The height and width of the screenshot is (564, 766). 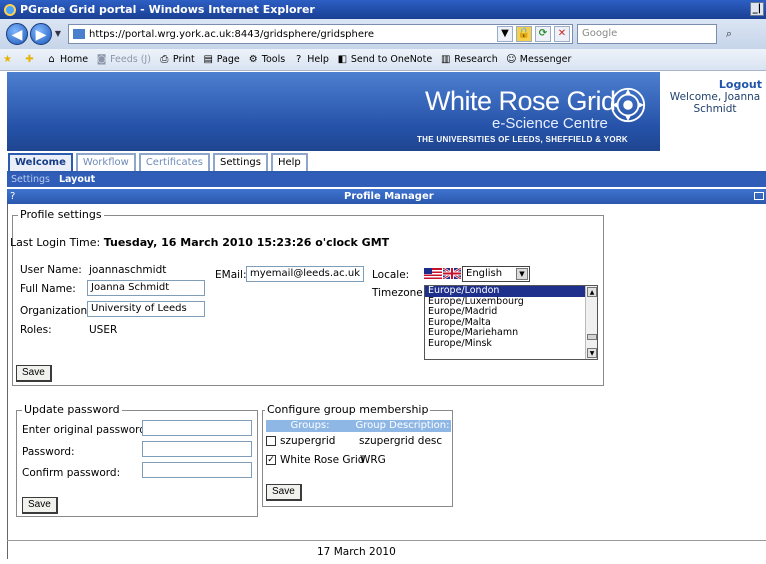 I want to click on home-icon: ⌂, so click(x=51, y=59).